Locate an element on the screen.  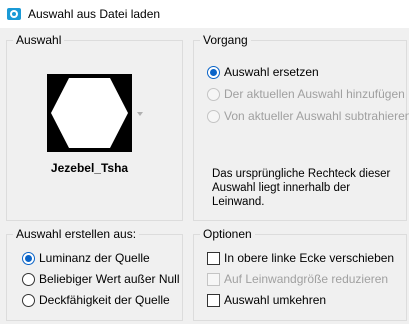
selection-thumbnail is located at coordinates (89, 113).